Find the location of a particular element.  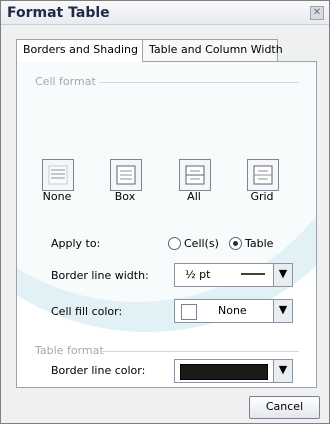

cell-format-section-label: Cell format is located at coordinates (65, 81).